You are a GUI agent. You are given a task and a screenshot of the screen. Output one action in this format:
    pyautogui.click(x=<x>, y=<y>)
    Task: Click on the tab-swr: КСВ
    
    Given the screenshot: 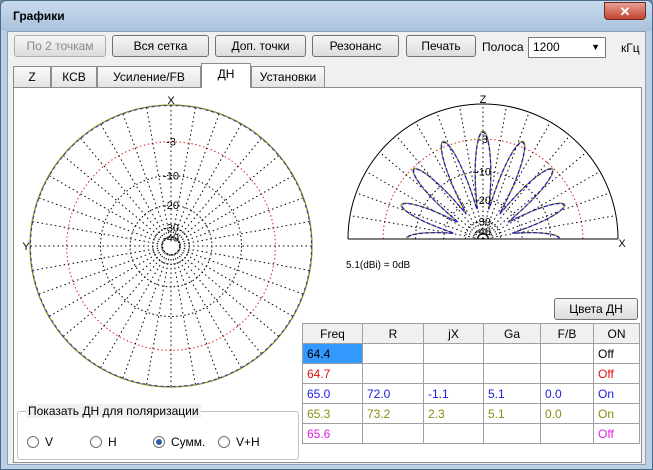 What is the action you would take?
    pyautogui.click(x=74, y=76)
    